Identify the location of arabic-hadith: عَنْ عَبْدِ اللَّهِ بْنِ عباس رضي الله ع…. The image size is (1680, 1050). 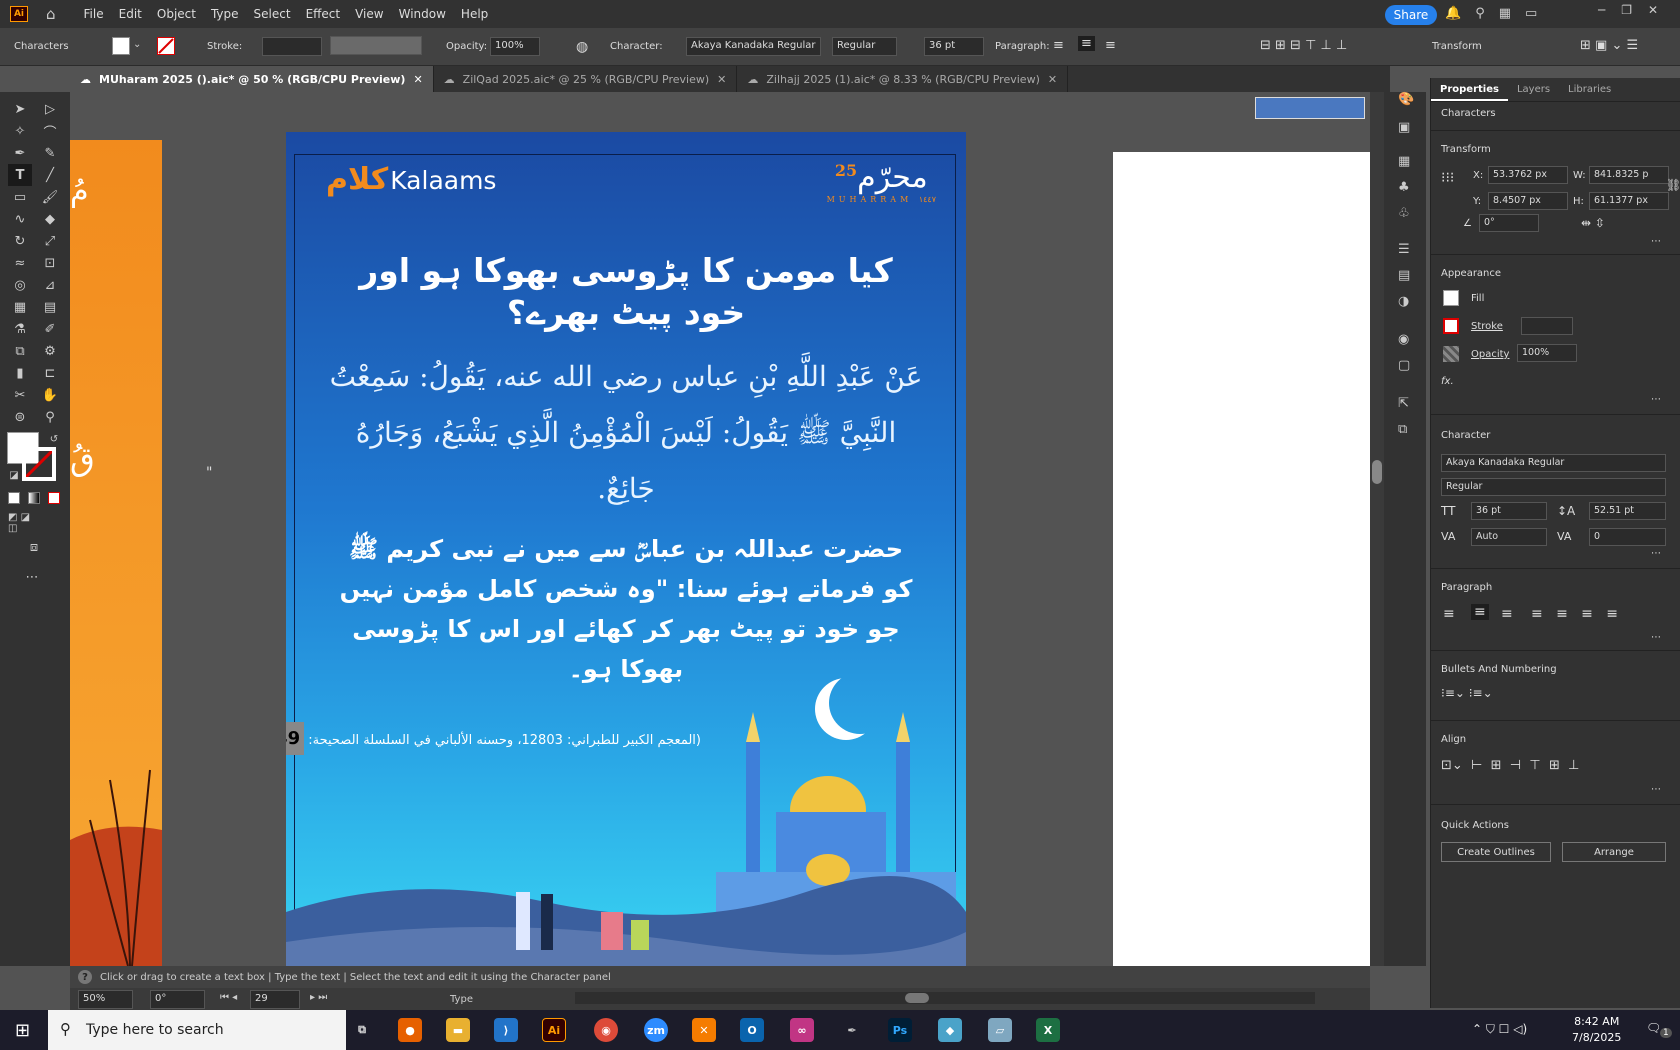
(626, 433).